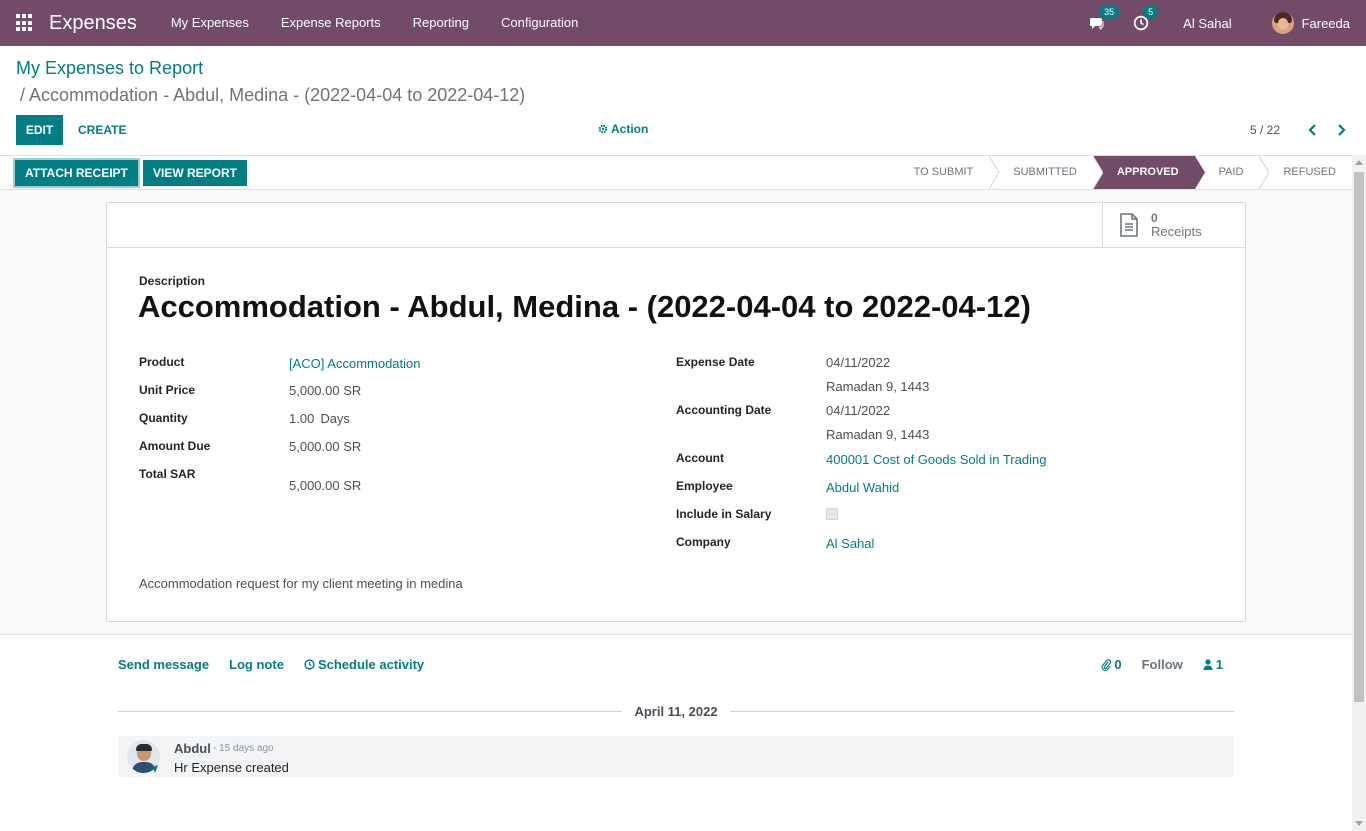 This screenshot has width=1366, height=831. I want to click on receipts-smart-button: 0 Receipts, so click(1173, 225).